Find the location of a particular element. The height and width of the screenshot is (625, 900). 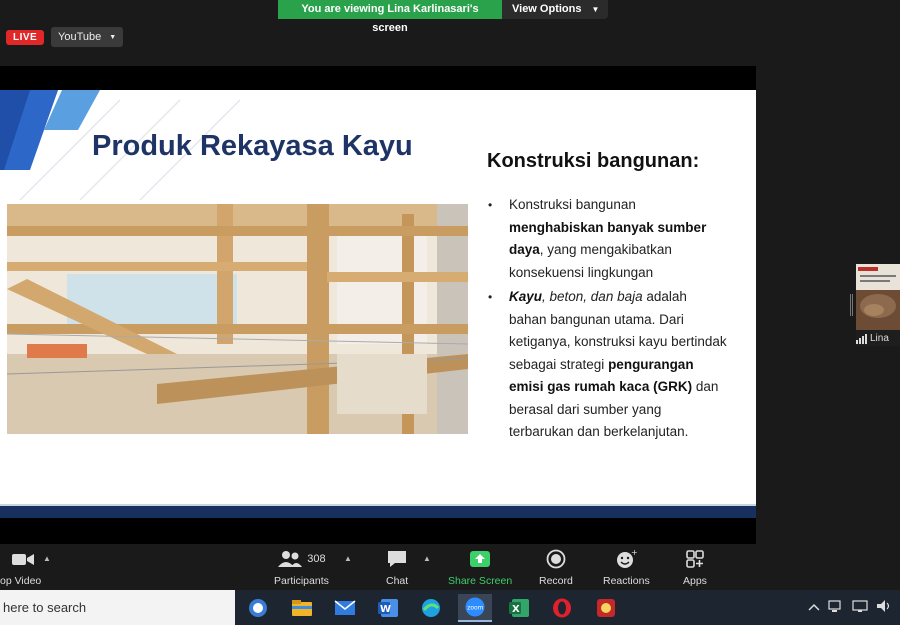

slide-footer-bar is located at coordinates (378, 512).